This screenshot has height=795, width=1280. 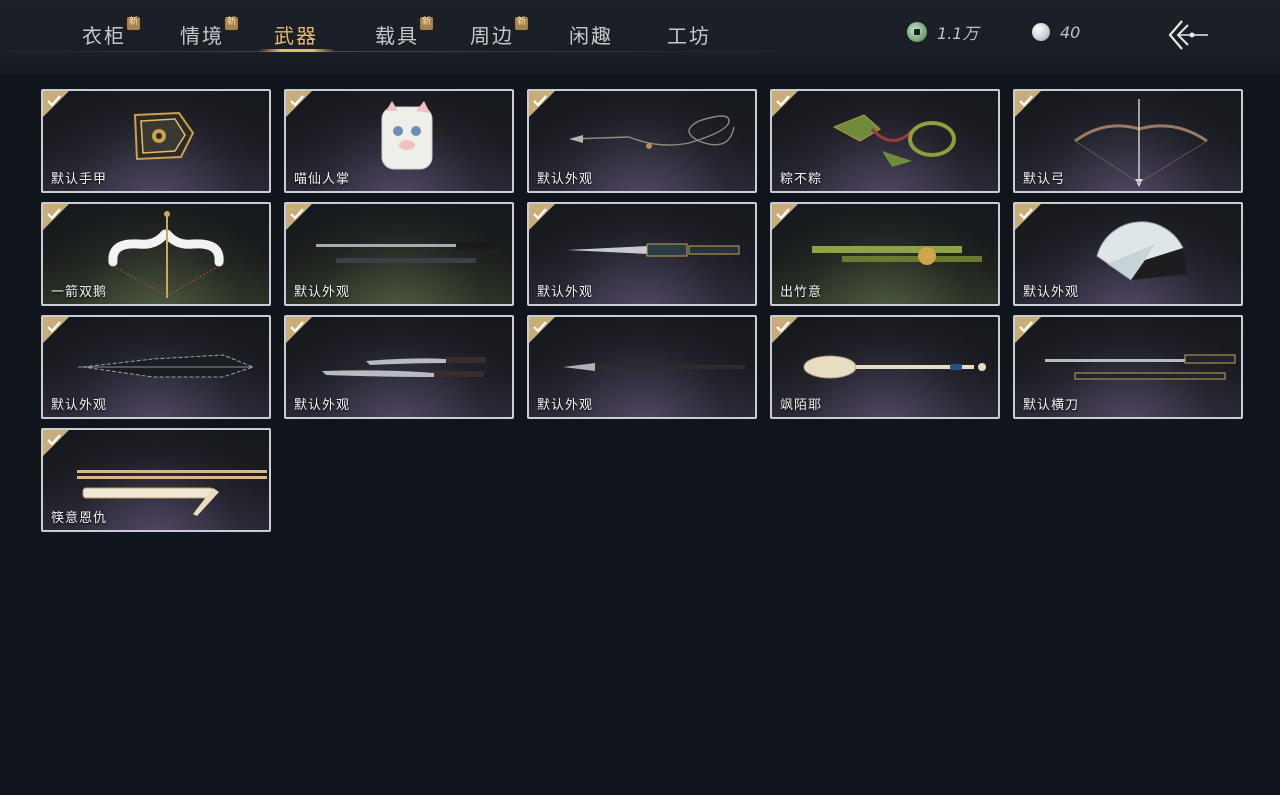 What do you see at coordinates (801, 292) in the screenshot?
I see `skin-name: 出竹意` at bounding box center [801, 292].